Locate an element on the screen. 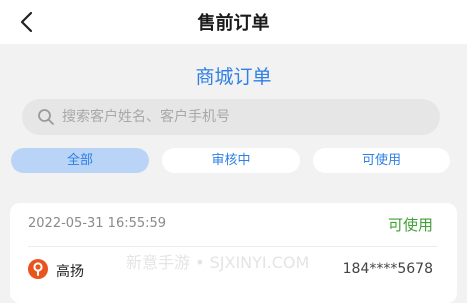 This screenshot has height=303, width=467. order-status: 可使用 is located at coordinates (410, 225).